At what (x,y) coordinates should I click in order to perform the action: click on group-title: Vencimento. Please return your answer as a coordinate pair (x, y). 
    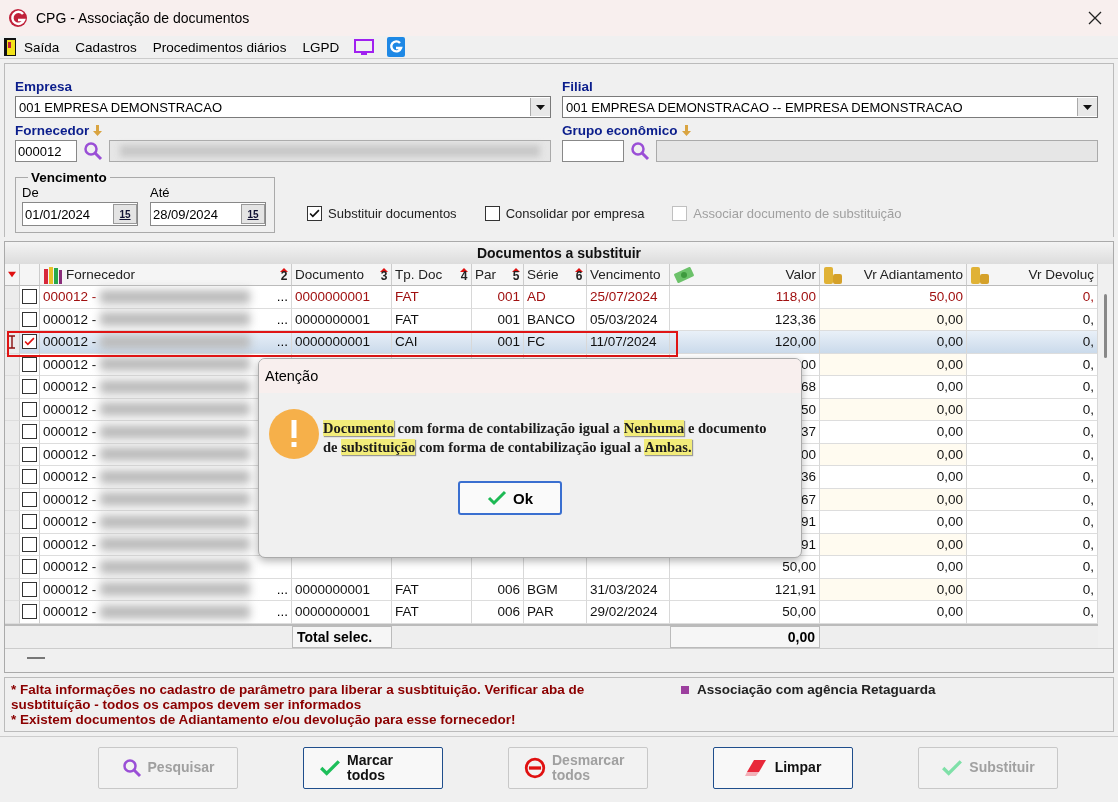
    Looking at the image, I should click on (69, 177).